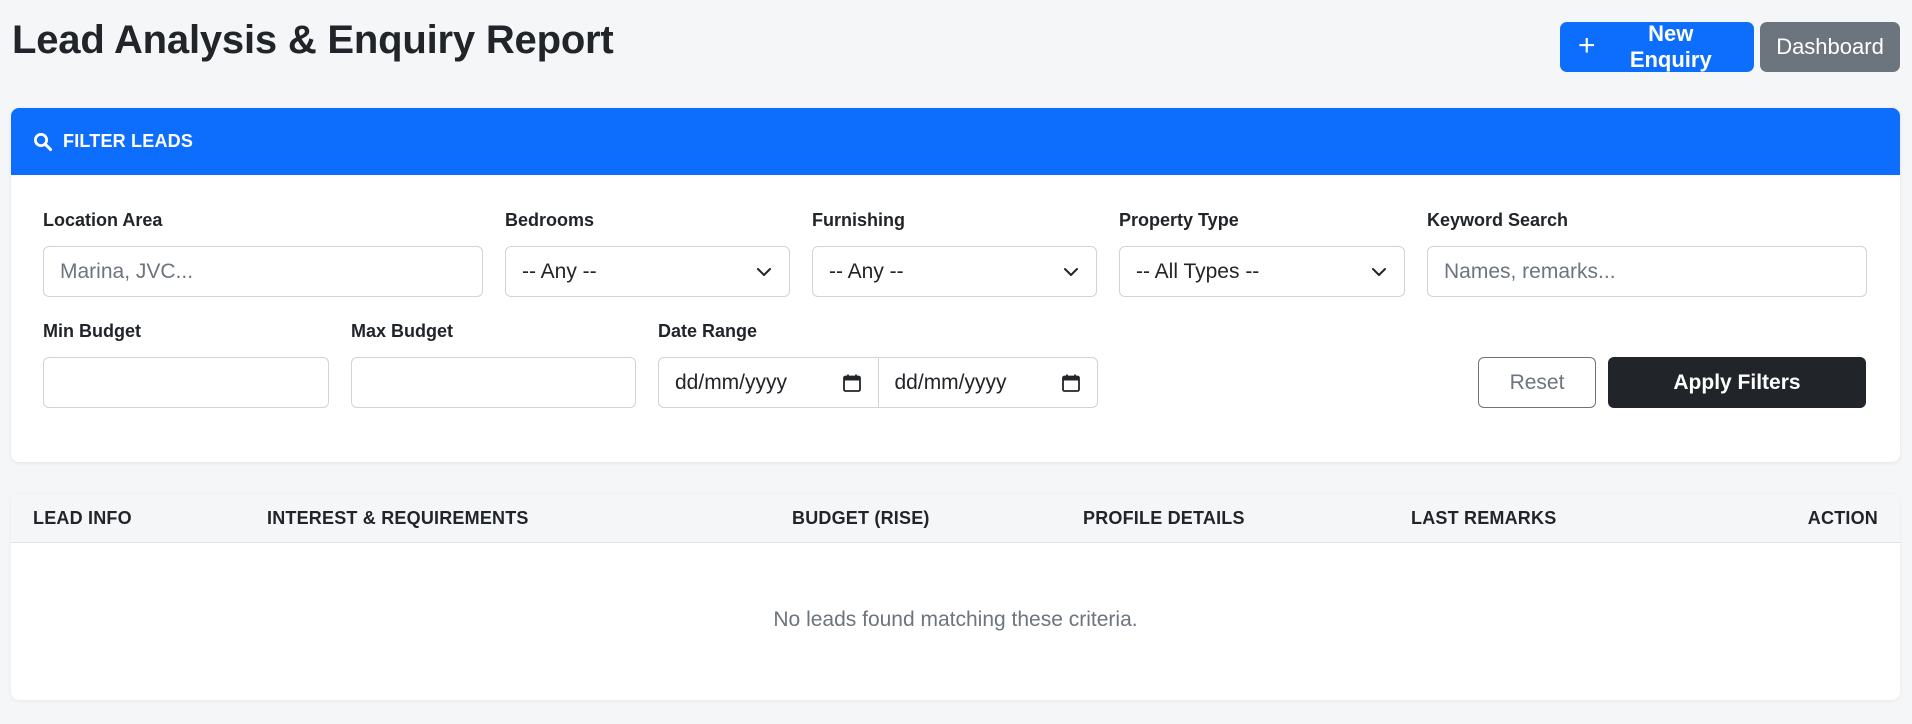  I want to click on header-actions: + New Enquiry Dashboard, so click(1730, 46).